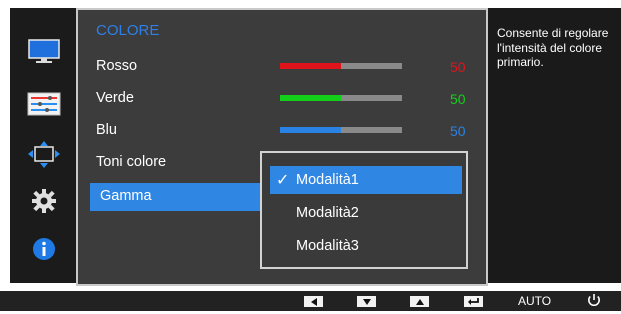 This screenshot has height=314, width=621. Describe the element at coordinates (106, 130) in the screenshot. I see `menu-item-blu: Blu` at that location.